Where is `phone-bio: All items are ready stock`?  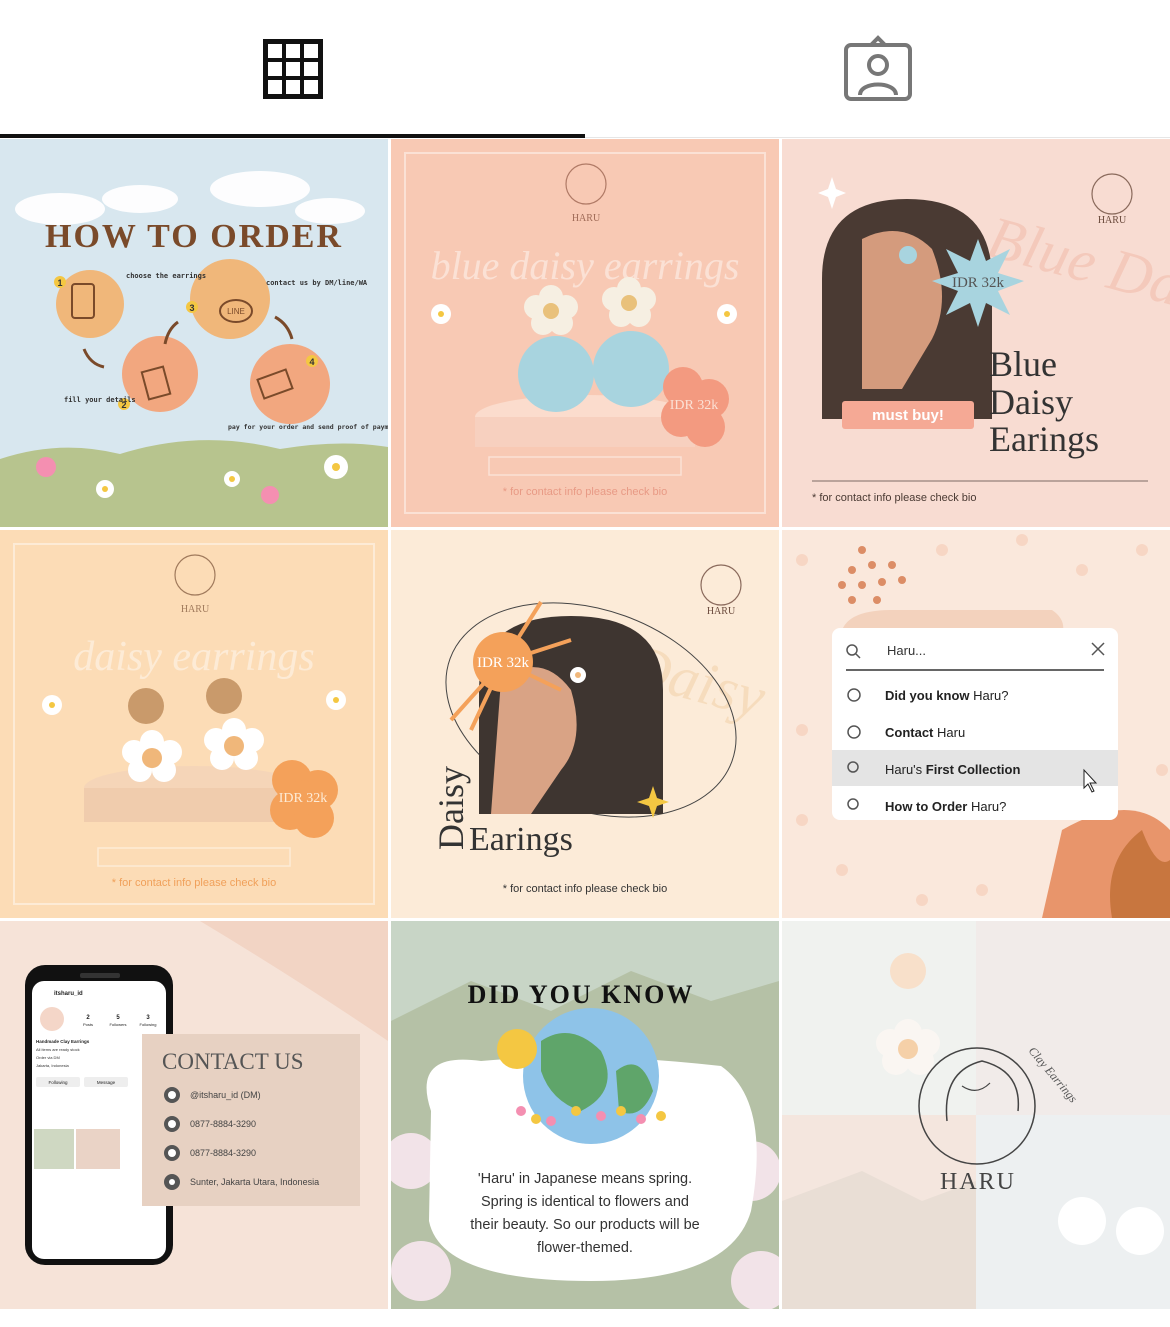 phone-bio: All items are ready stock is located at coordinates (58, 1049).